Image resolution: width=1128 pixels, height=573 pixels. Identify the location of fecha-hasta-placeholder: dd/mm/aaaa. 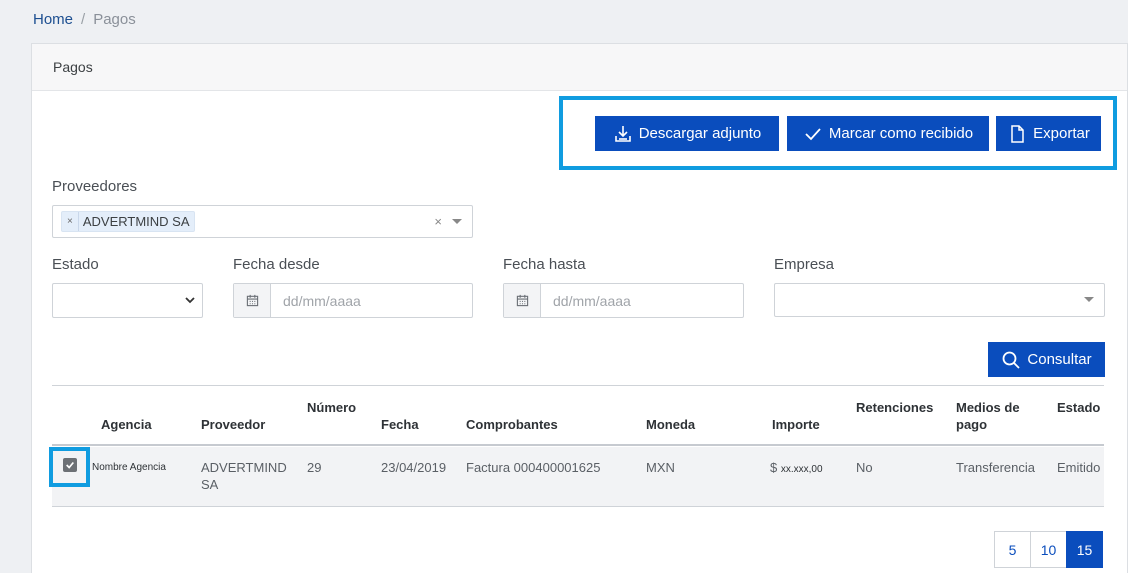
(592, 301).